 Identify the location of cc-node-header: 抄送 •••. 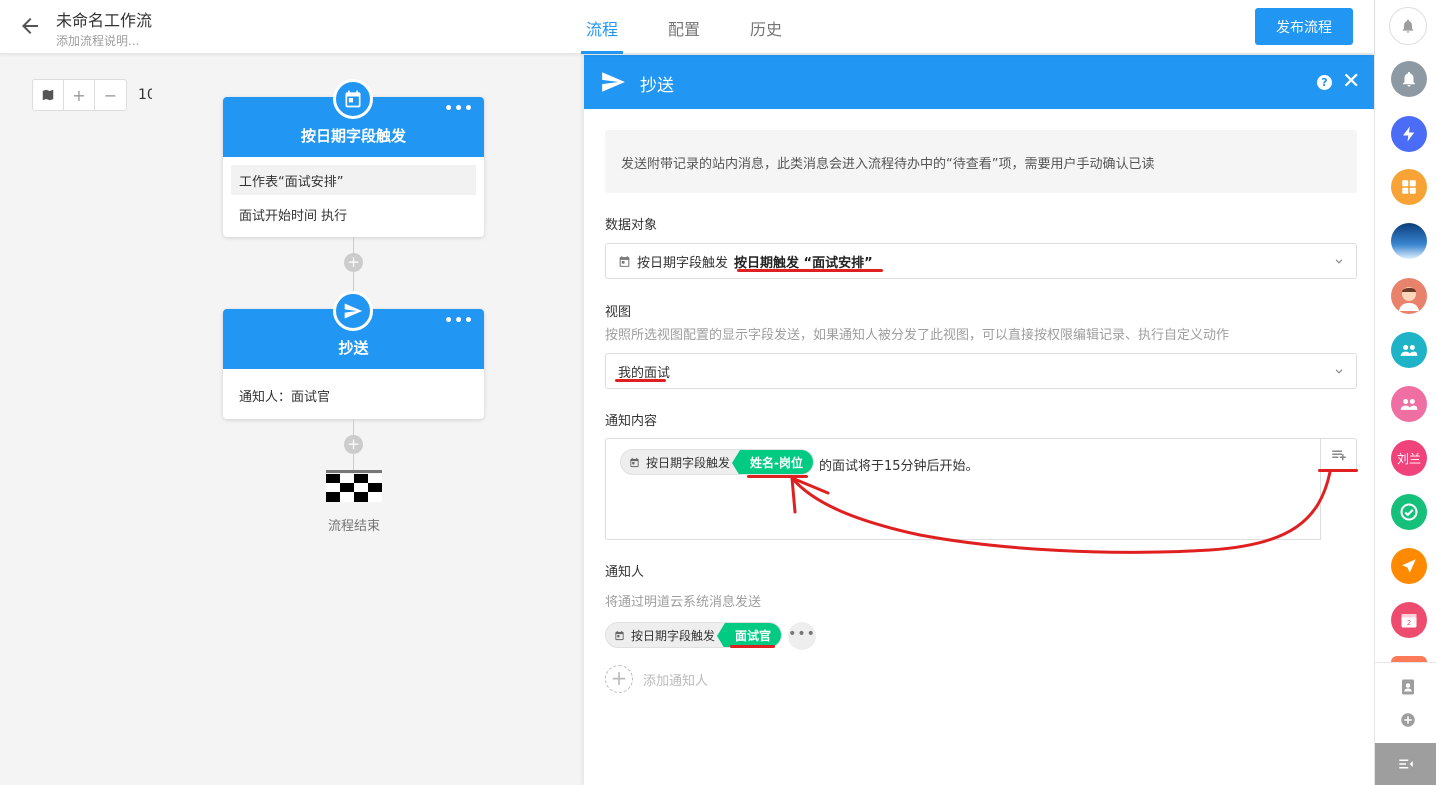
(353, 330).